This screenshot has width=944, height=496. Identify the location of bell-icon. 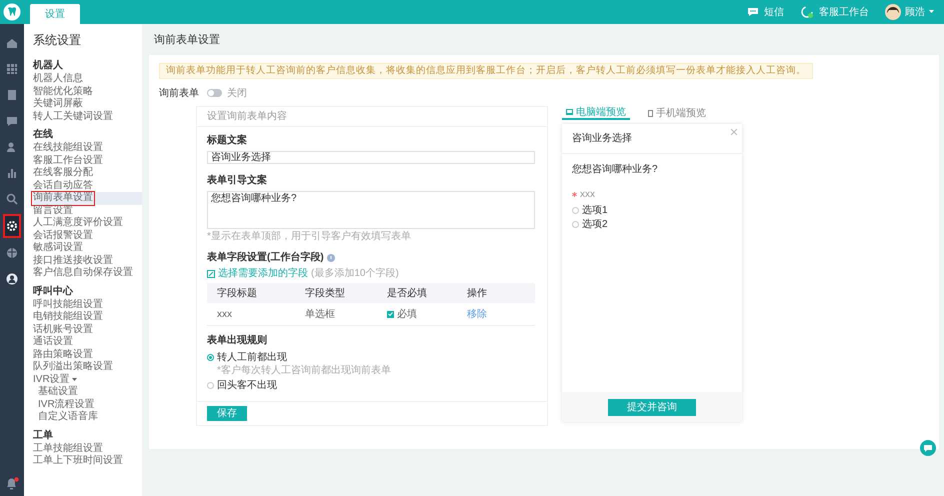
(12, 483).